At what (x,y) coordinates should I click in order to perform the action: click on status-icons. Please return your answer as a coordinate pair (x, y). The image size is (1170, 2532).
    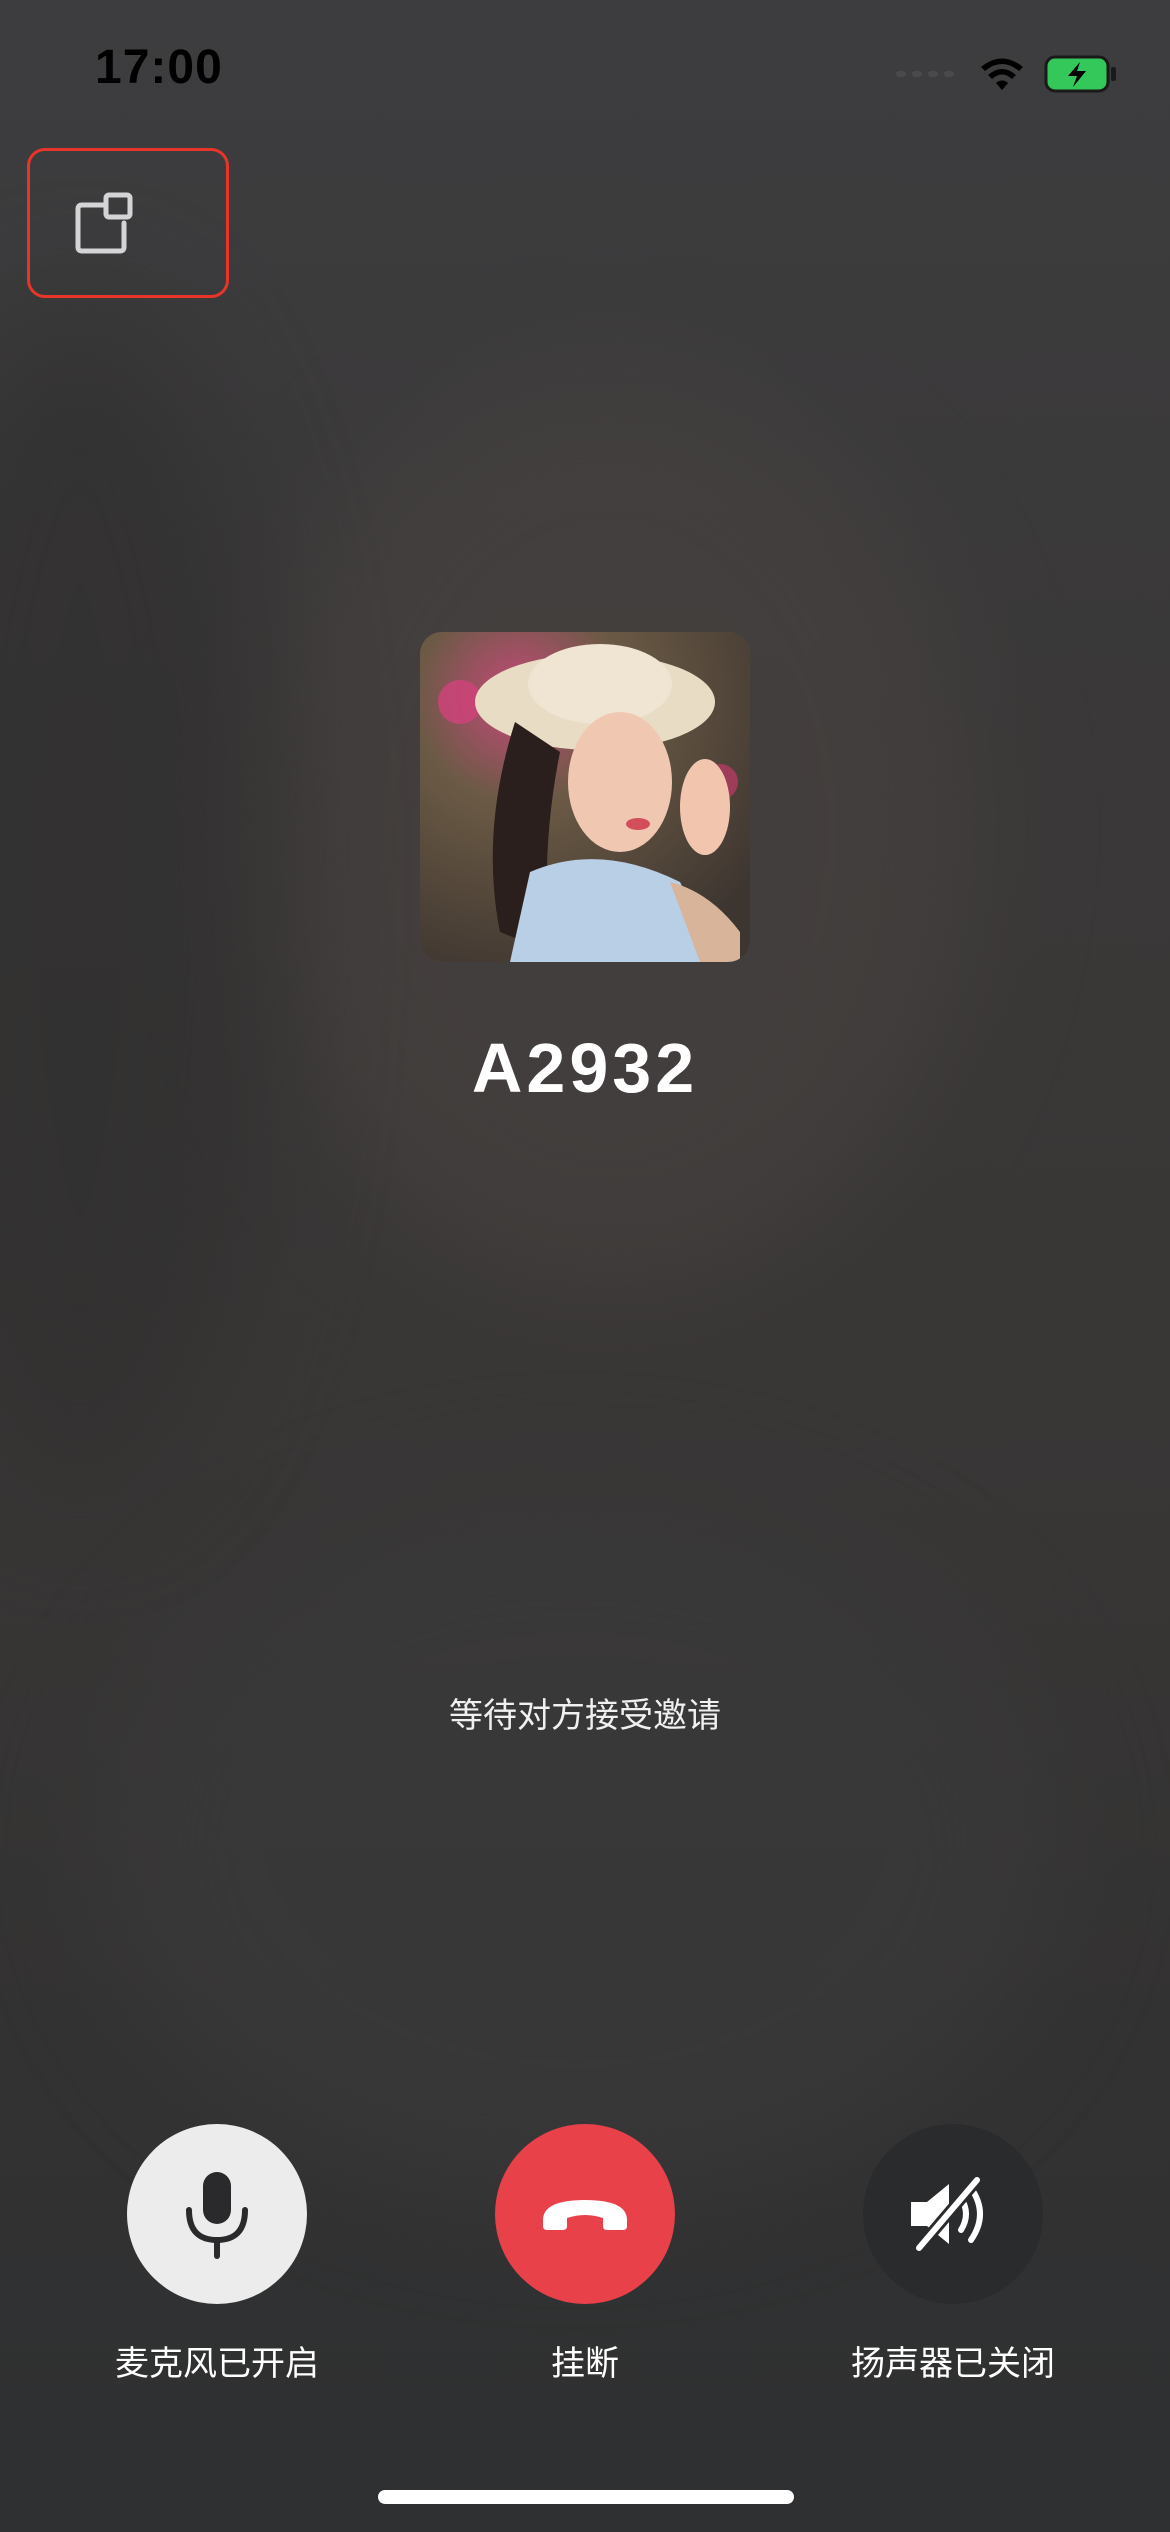
    Looking at the image, I should click on (1007, 74).